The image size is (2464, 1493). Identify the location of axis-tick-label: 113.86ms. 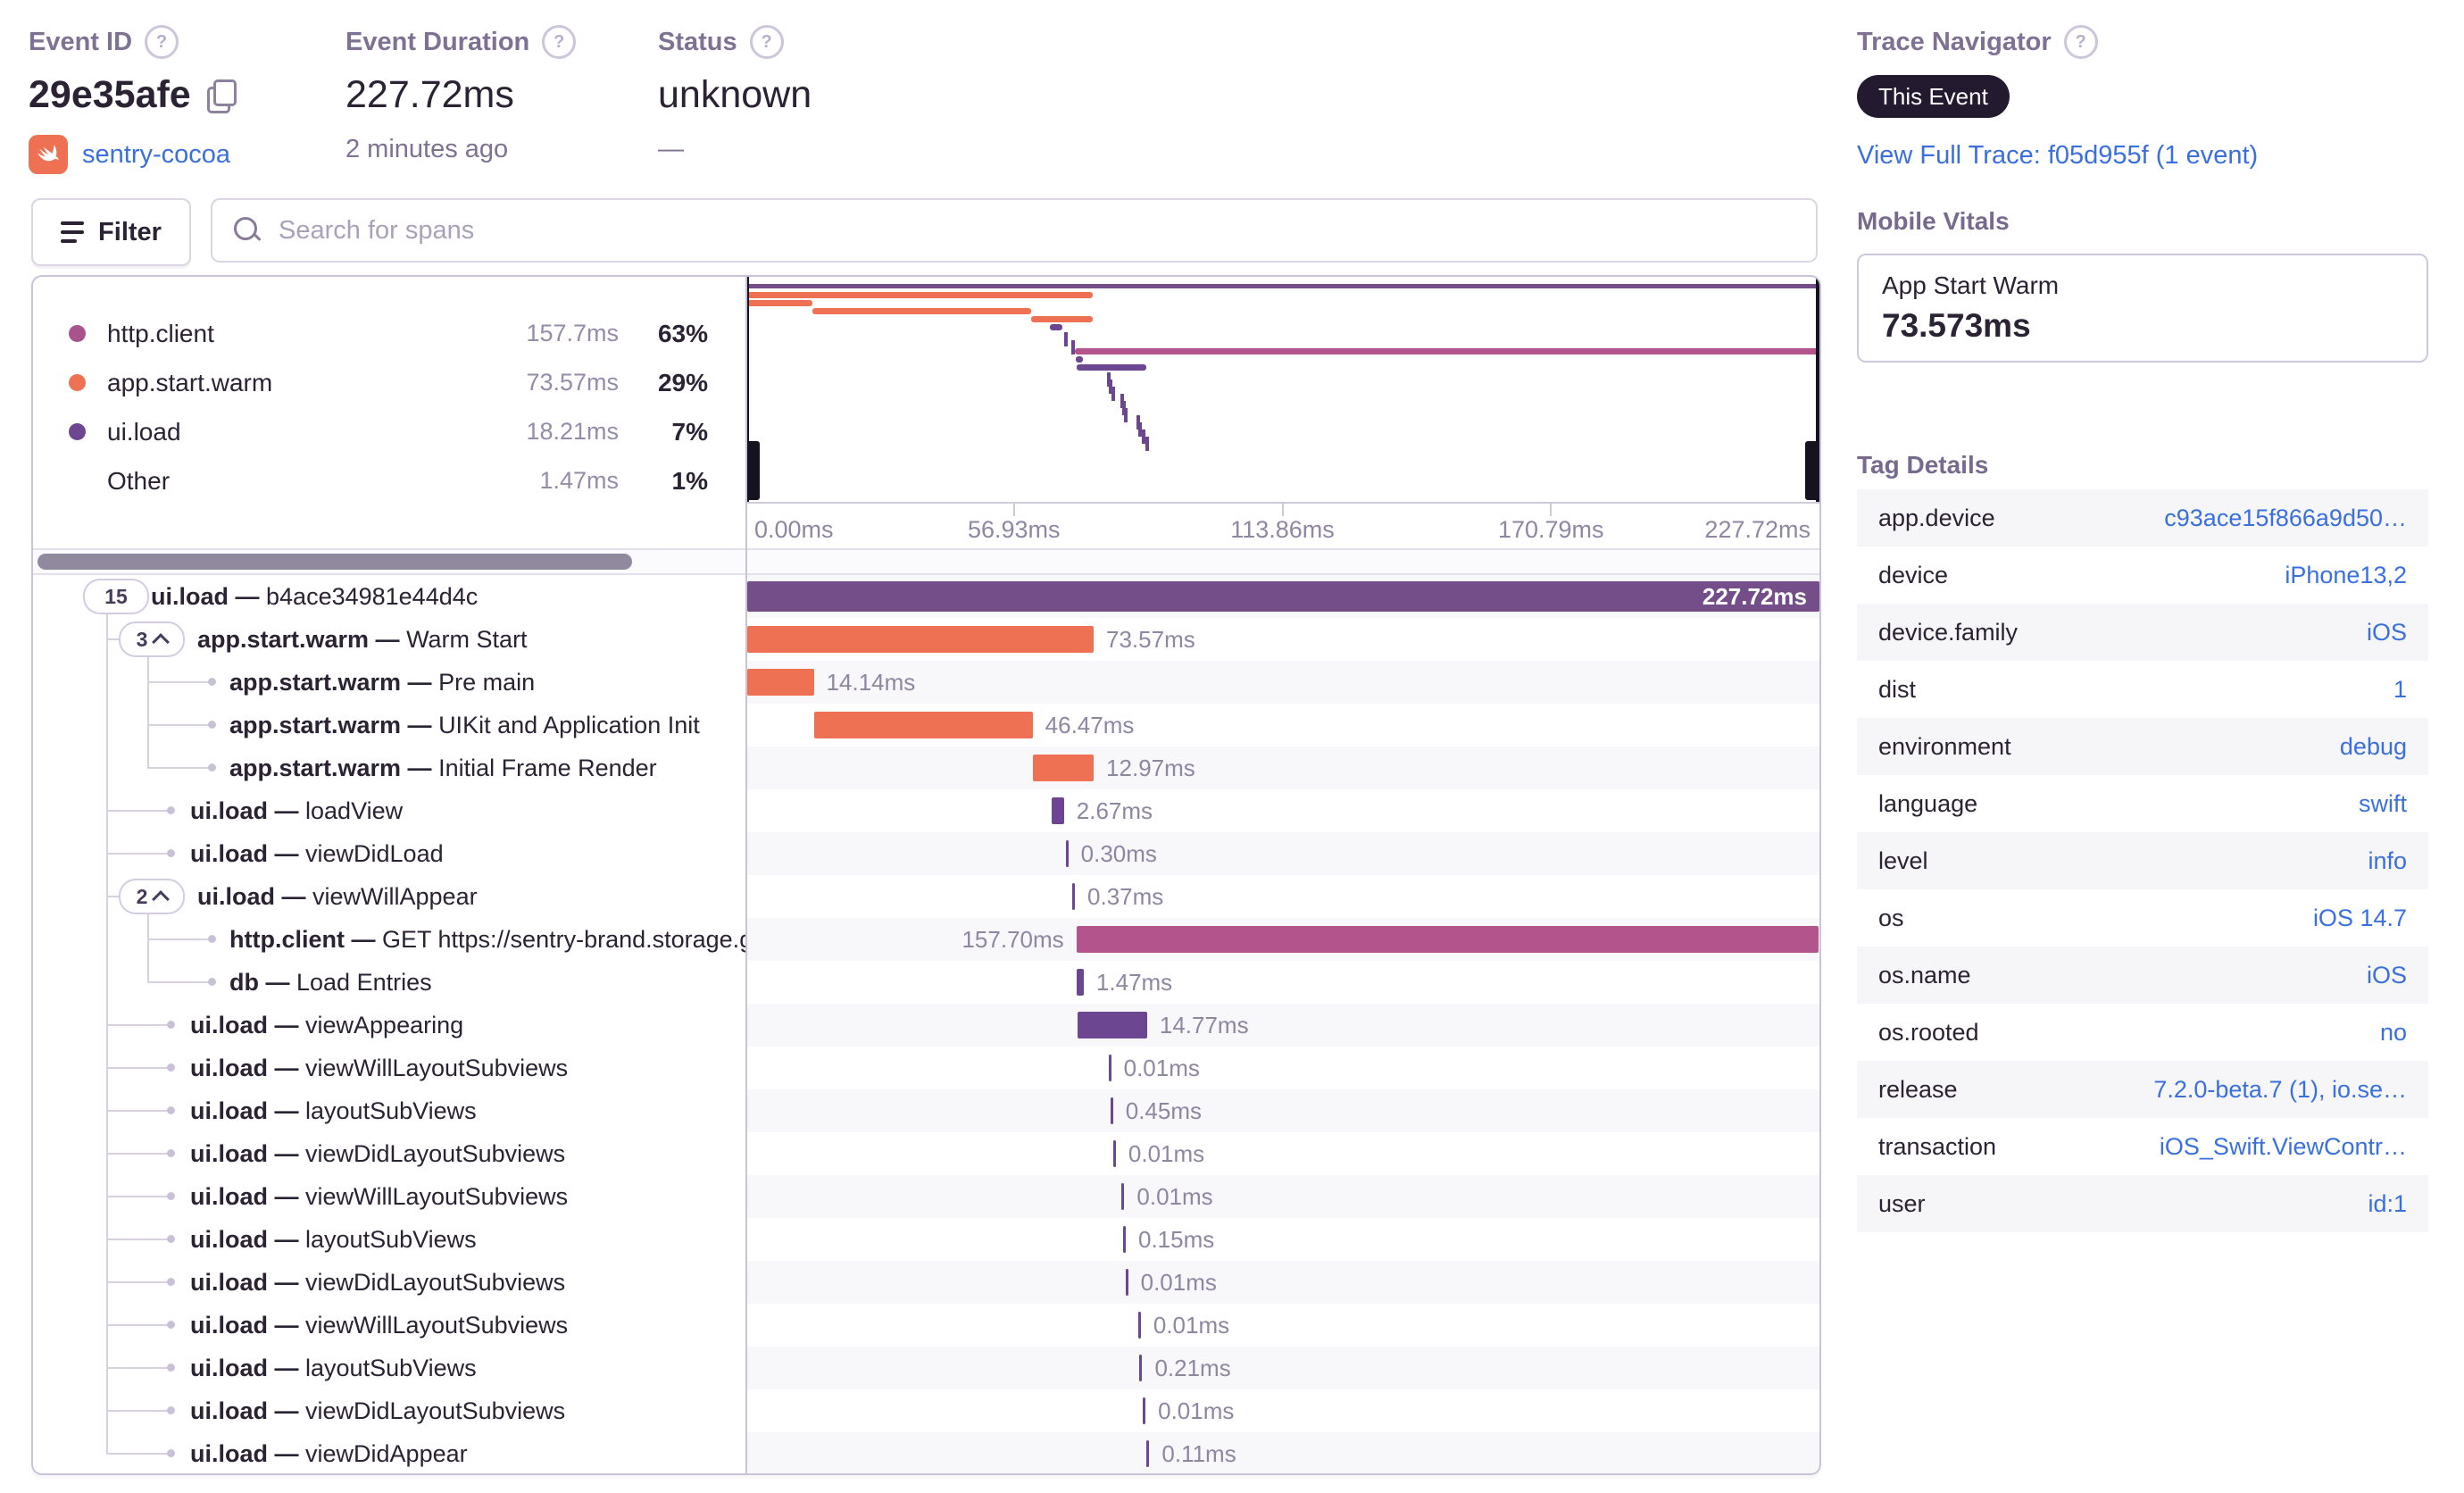
(1282, 529).